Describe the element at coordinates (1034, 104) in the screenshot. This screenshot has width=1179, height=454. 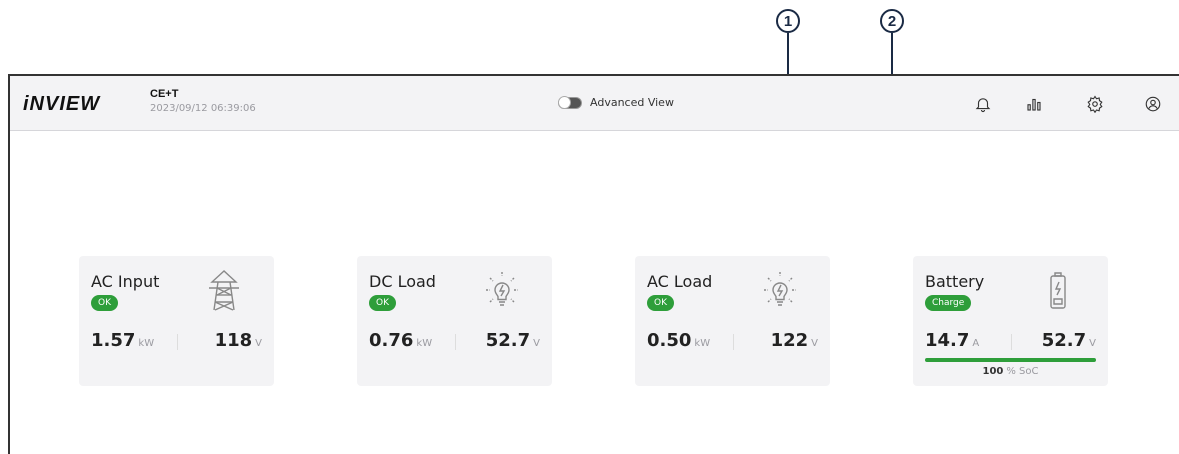
I see `bar-chart-icon` at that location.